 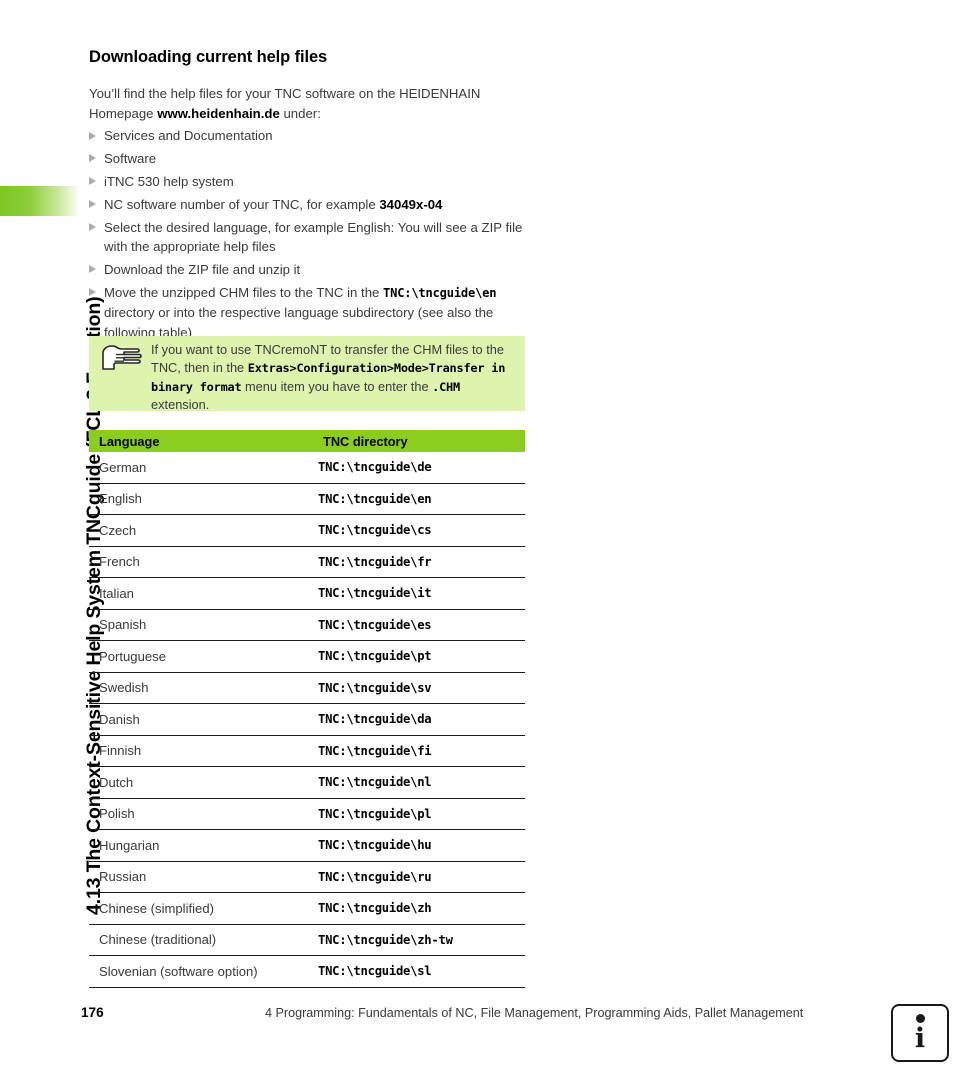 I want to click on table-row: Hungarian TNC:\tncguide\hu, so click(x=307, y=845).